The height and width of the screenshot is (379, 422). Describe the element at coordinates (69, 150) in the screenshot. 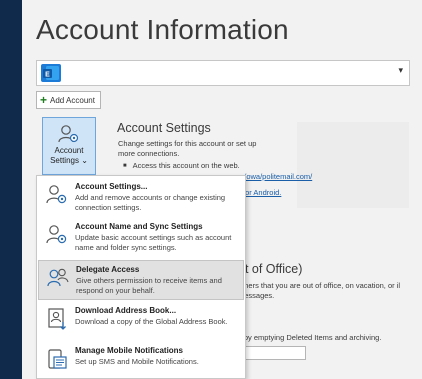

I see `account-settings-label-1: Account` at that location.